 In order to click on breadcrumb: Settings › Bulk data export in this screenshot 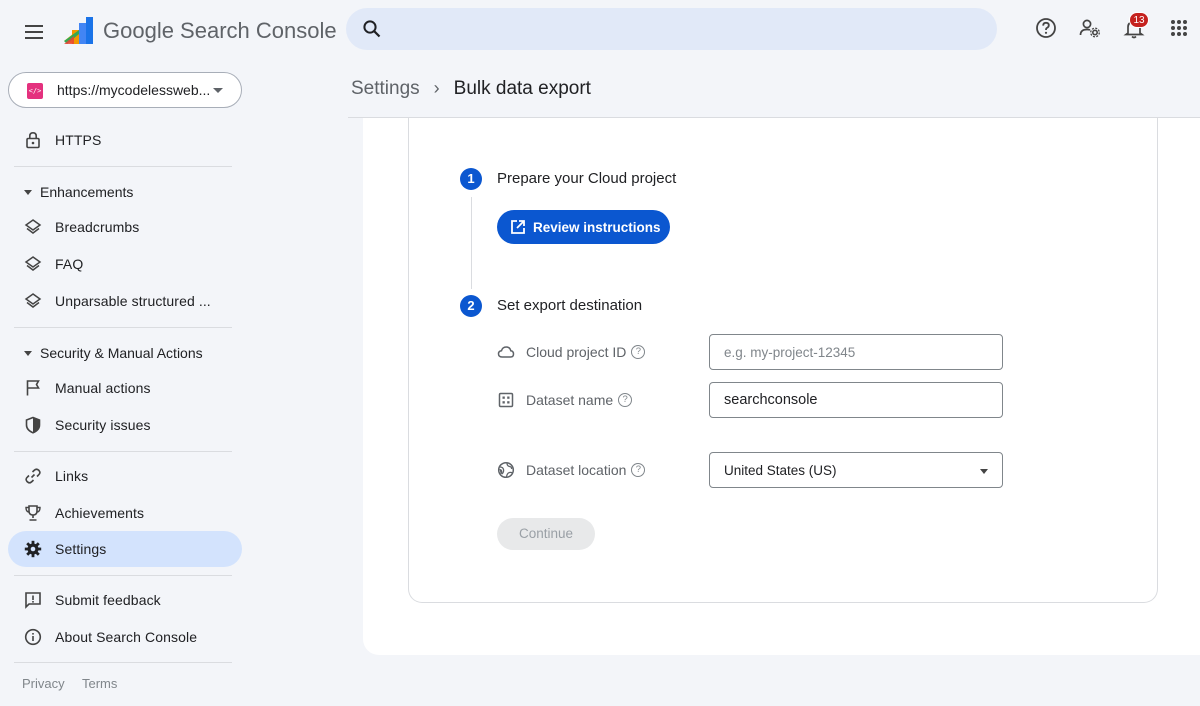, I will do `click(471, 89)`.